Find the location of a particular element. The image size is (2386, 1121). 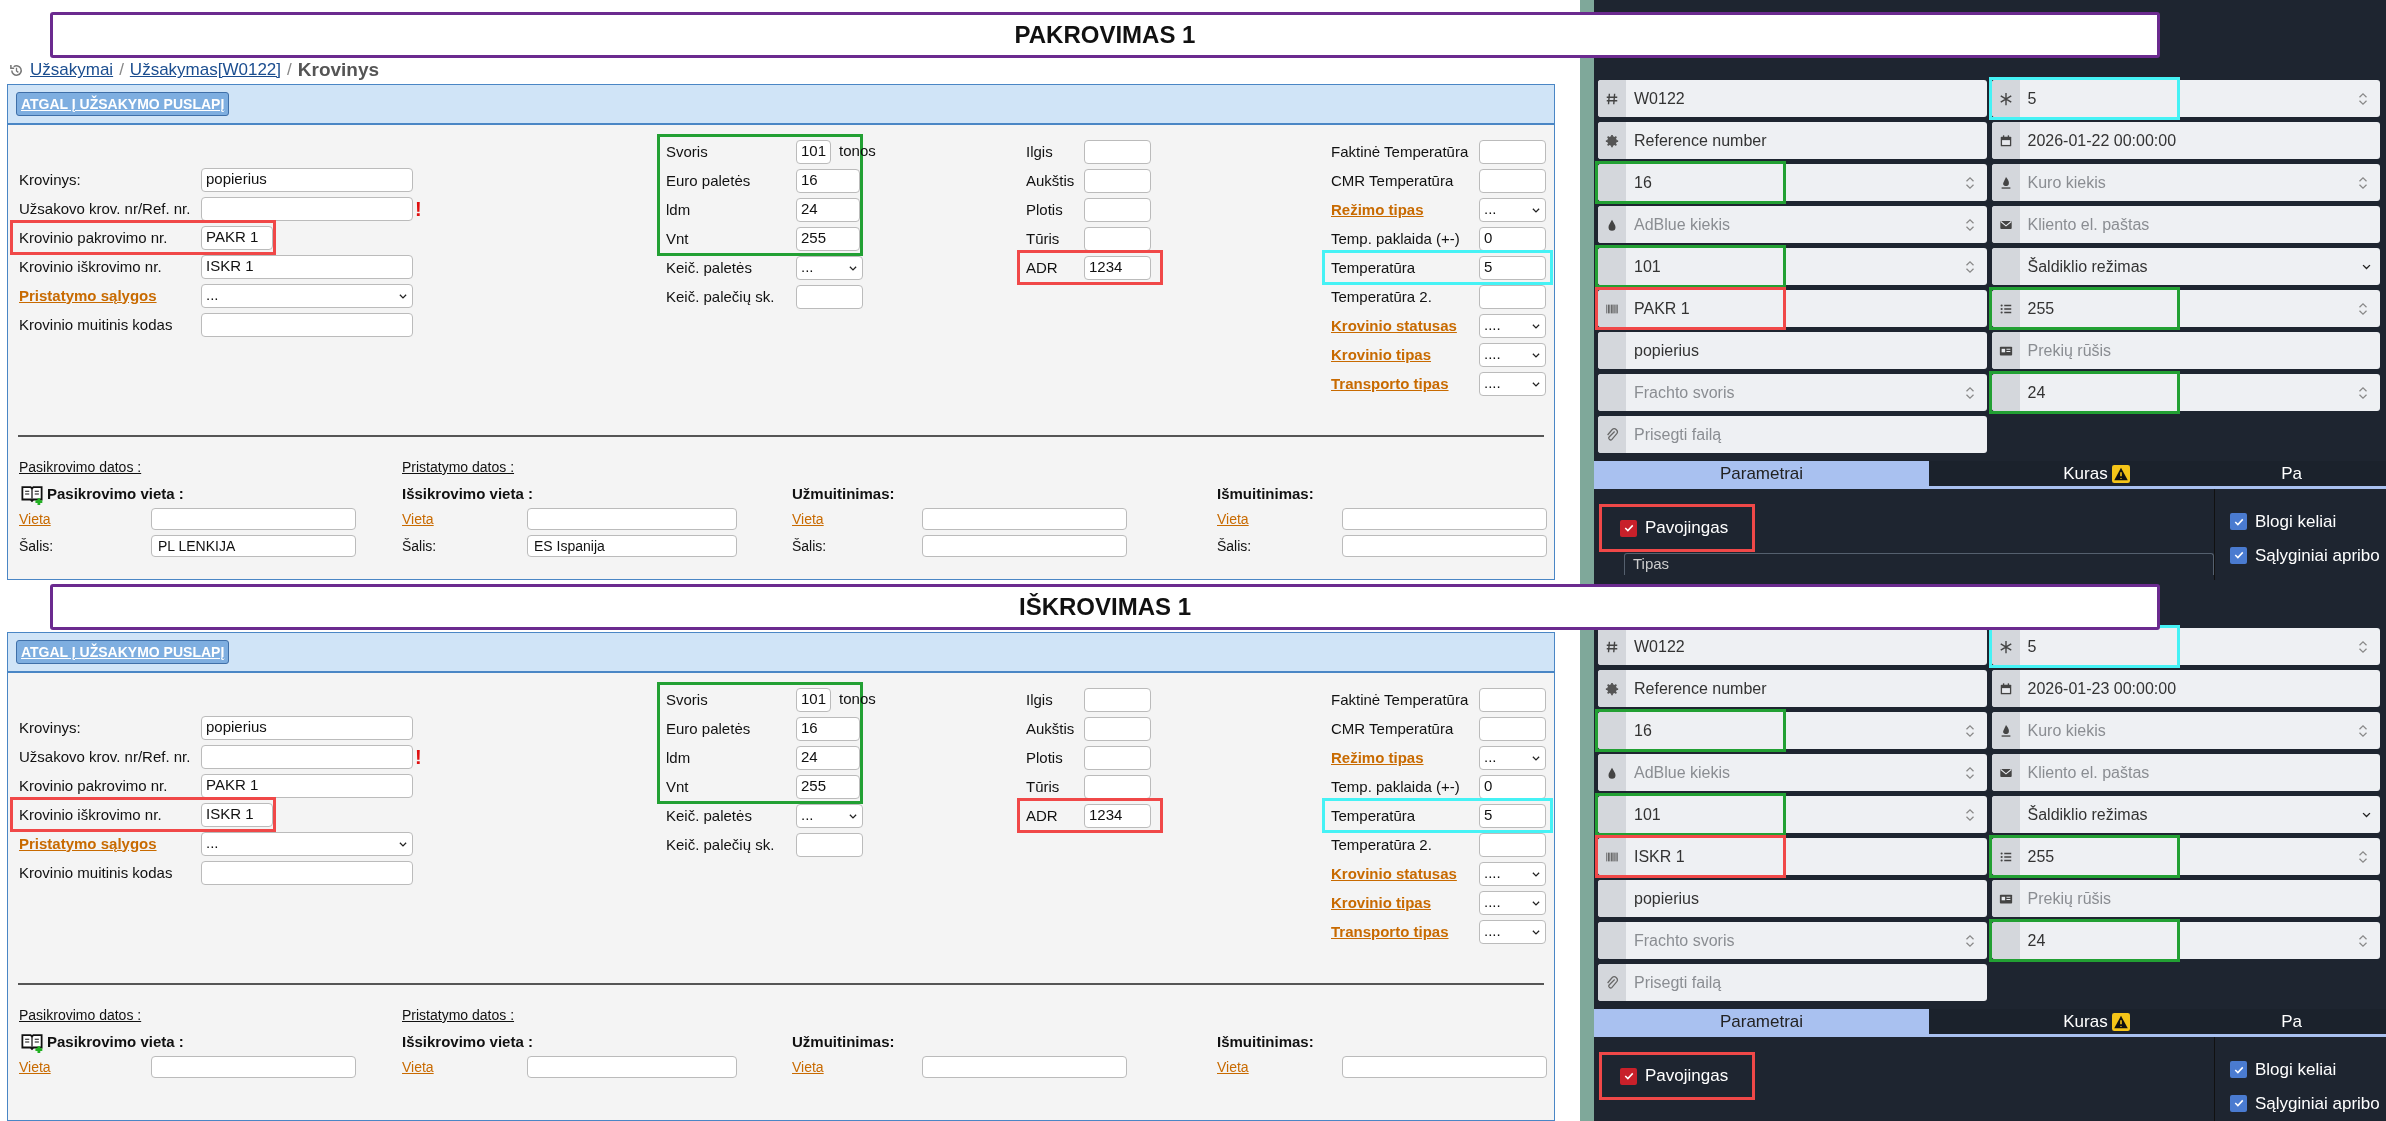

input-field: PL LENKIJA is located at coordinates (253, 545).